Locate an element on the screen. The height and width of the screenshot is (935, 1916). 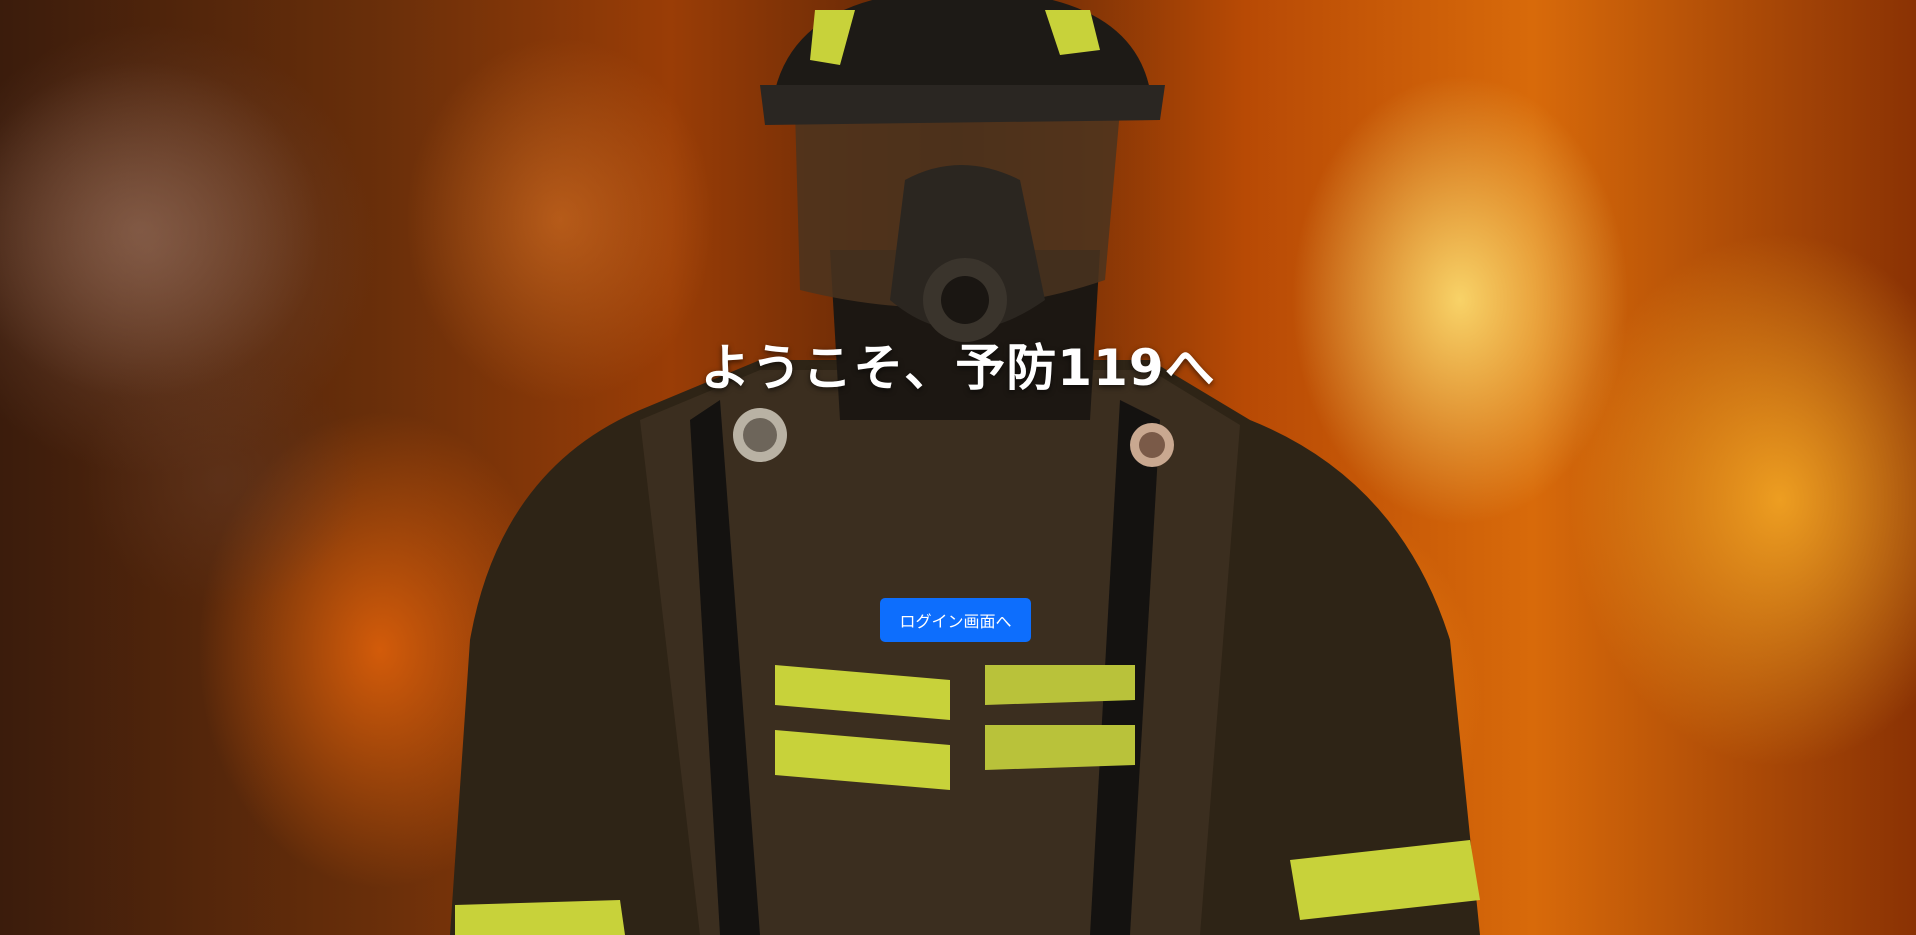
page-title: ようこそ、予防119へ is located at coordinates (958, 368).